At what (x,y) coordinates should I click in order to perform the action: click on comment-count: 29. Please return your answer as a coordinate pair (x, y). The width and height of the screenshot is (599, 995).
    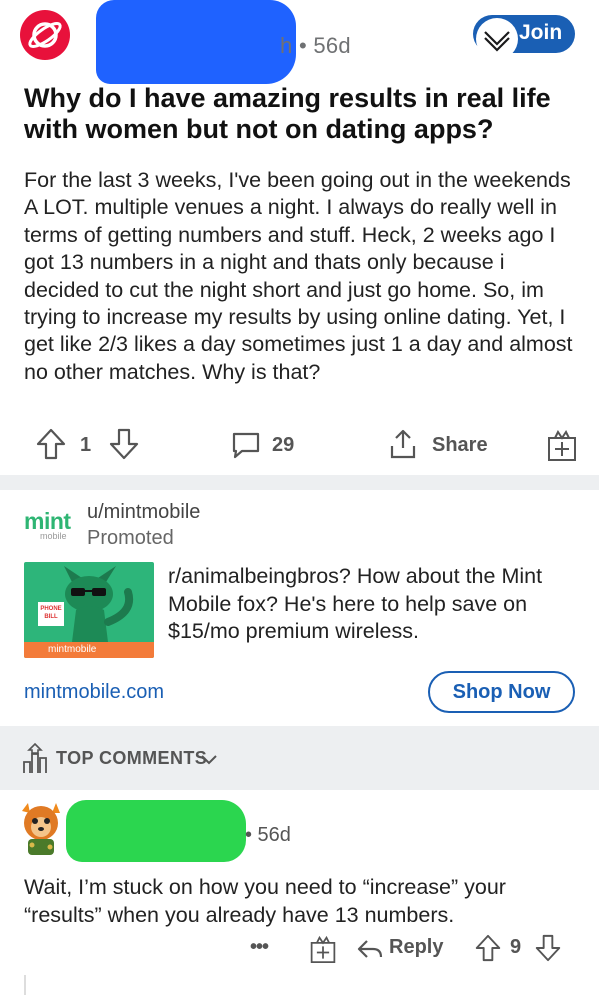
    Looking at the image, I should click on (283, 445).